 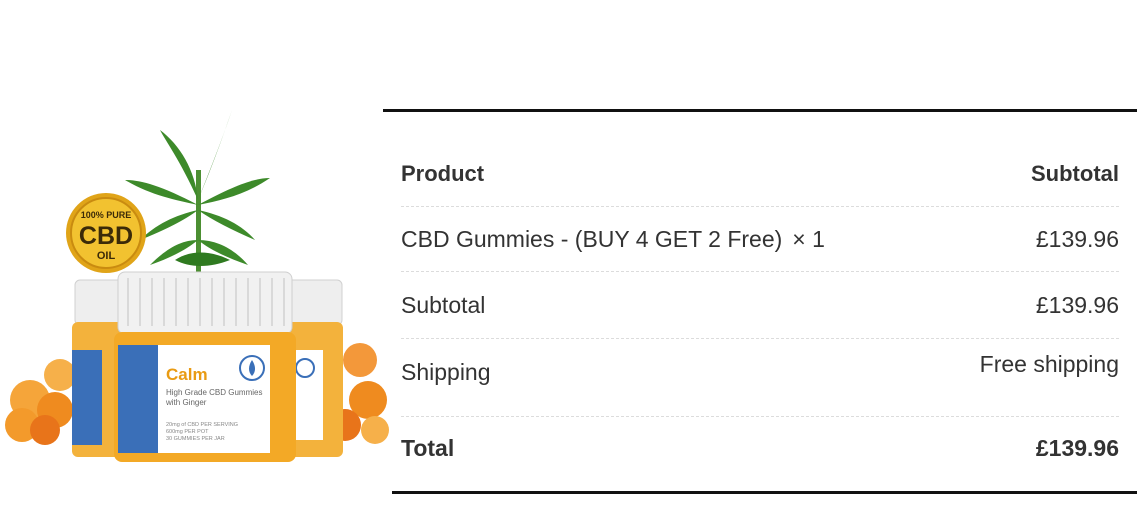 I want to click on shipping-method: Free shipping, so click(x=1049, y=364).